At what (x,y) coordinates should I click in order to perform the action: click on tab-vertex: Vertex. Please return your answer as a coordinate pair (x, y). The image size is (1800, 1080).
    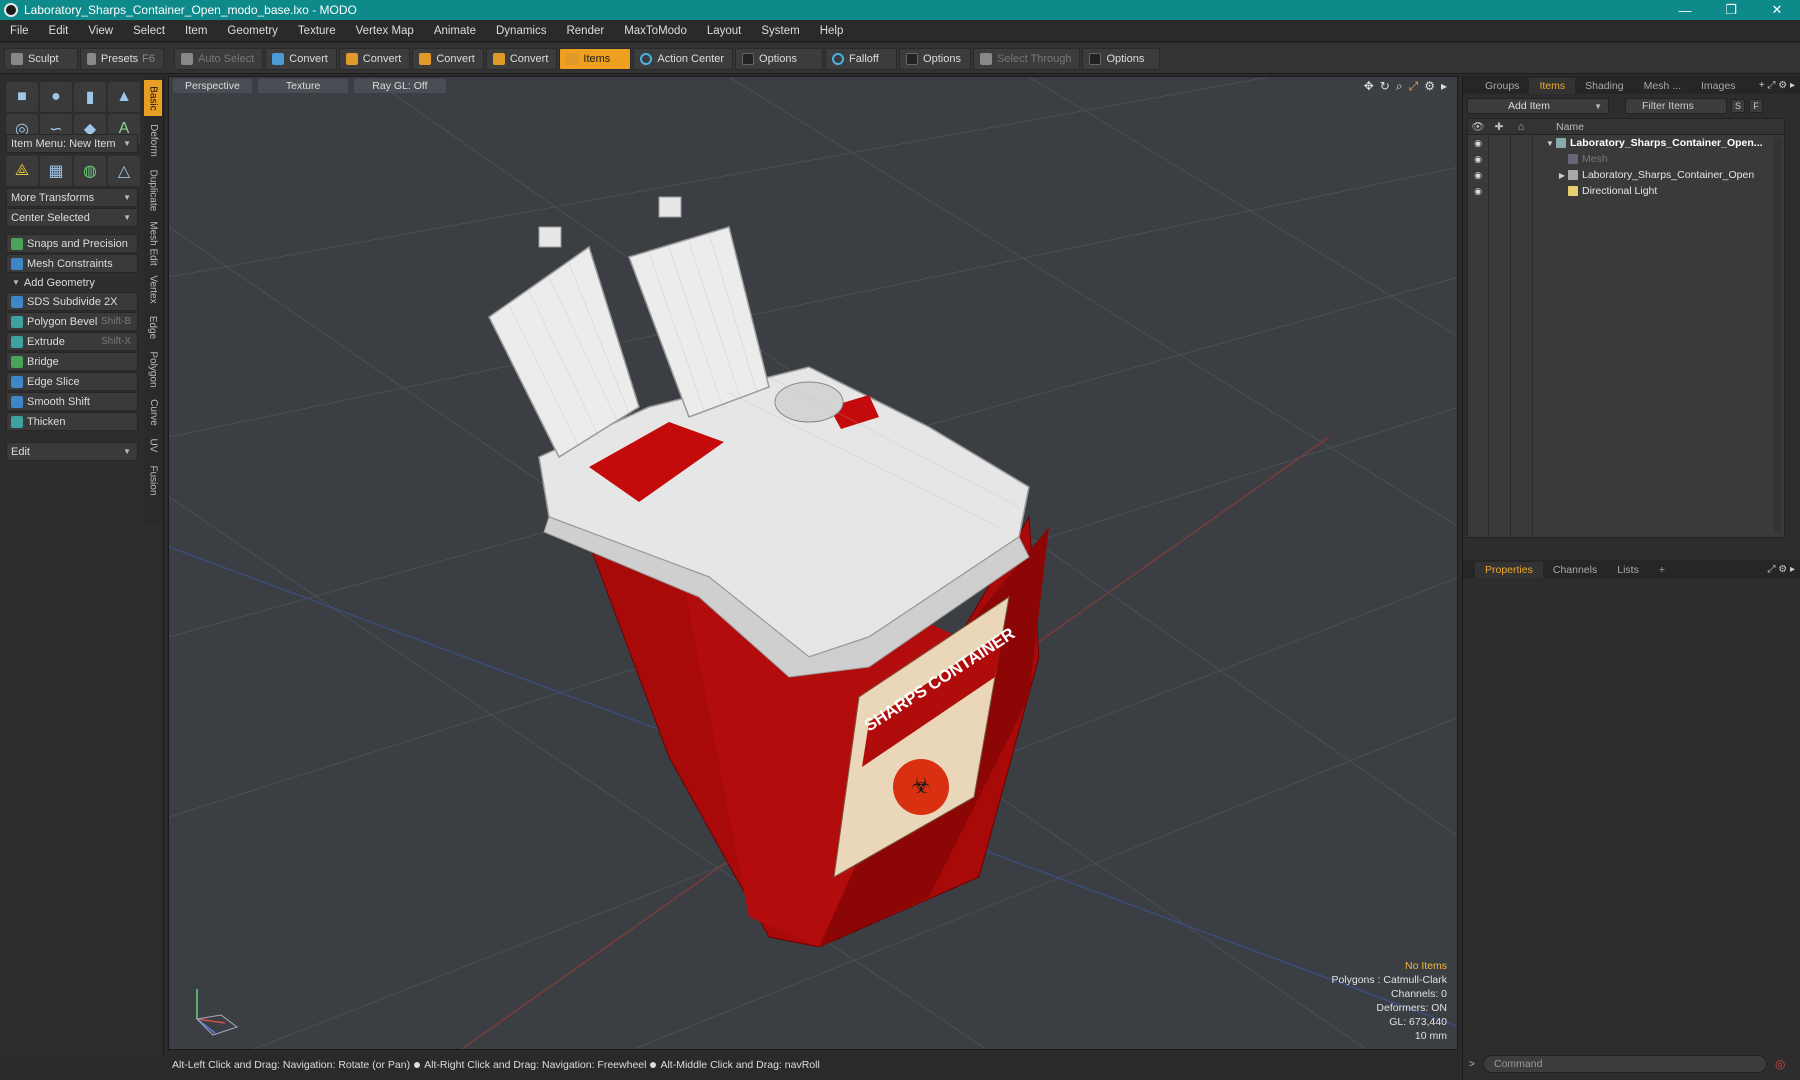
    Looking at the image, I should click on (153, 289).